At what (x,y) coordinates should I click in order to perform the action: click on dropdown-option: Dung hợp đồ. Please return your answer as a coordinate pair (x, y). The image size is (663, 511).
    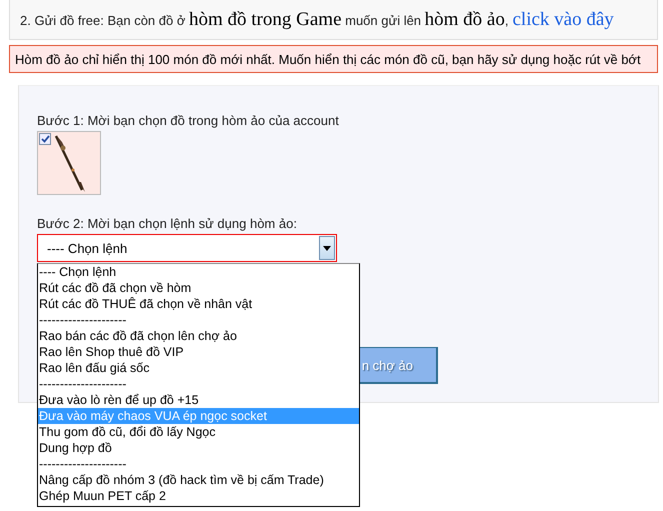
    Looking at the image, I should click on (198, 448).